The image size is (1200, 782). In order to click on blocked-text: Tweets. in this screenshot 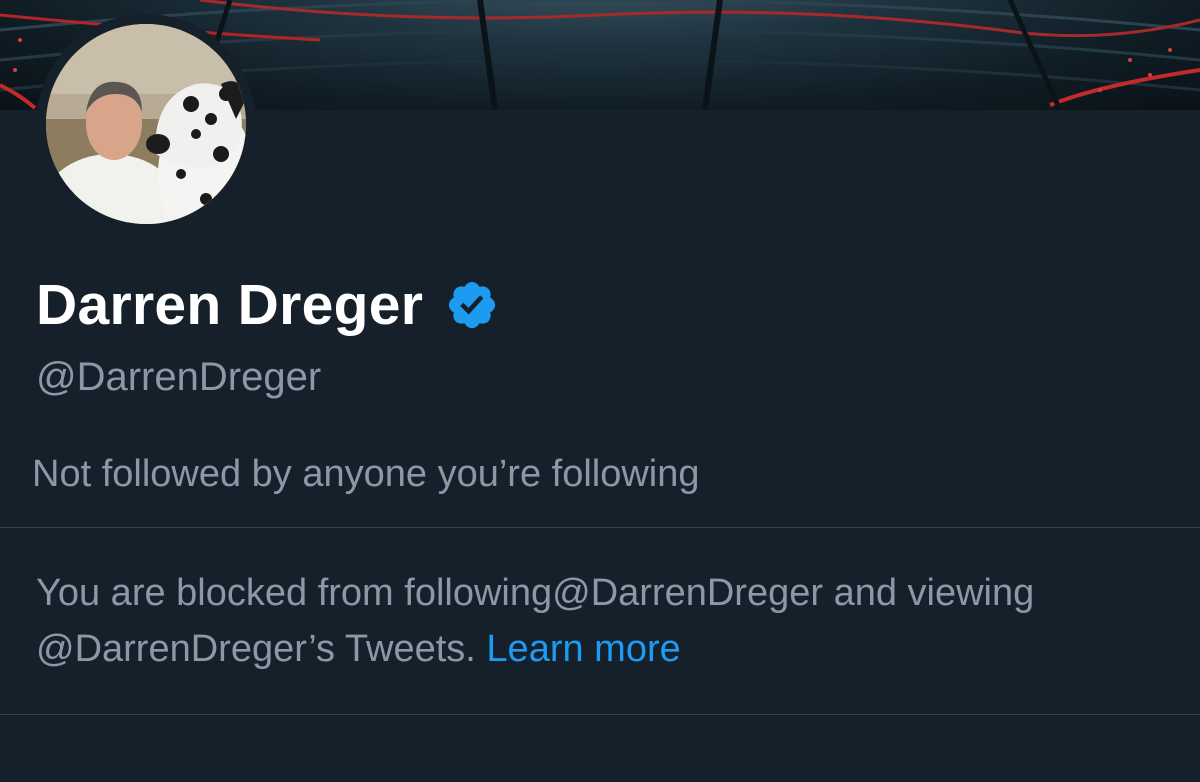, I will do `click(411, 649)`.